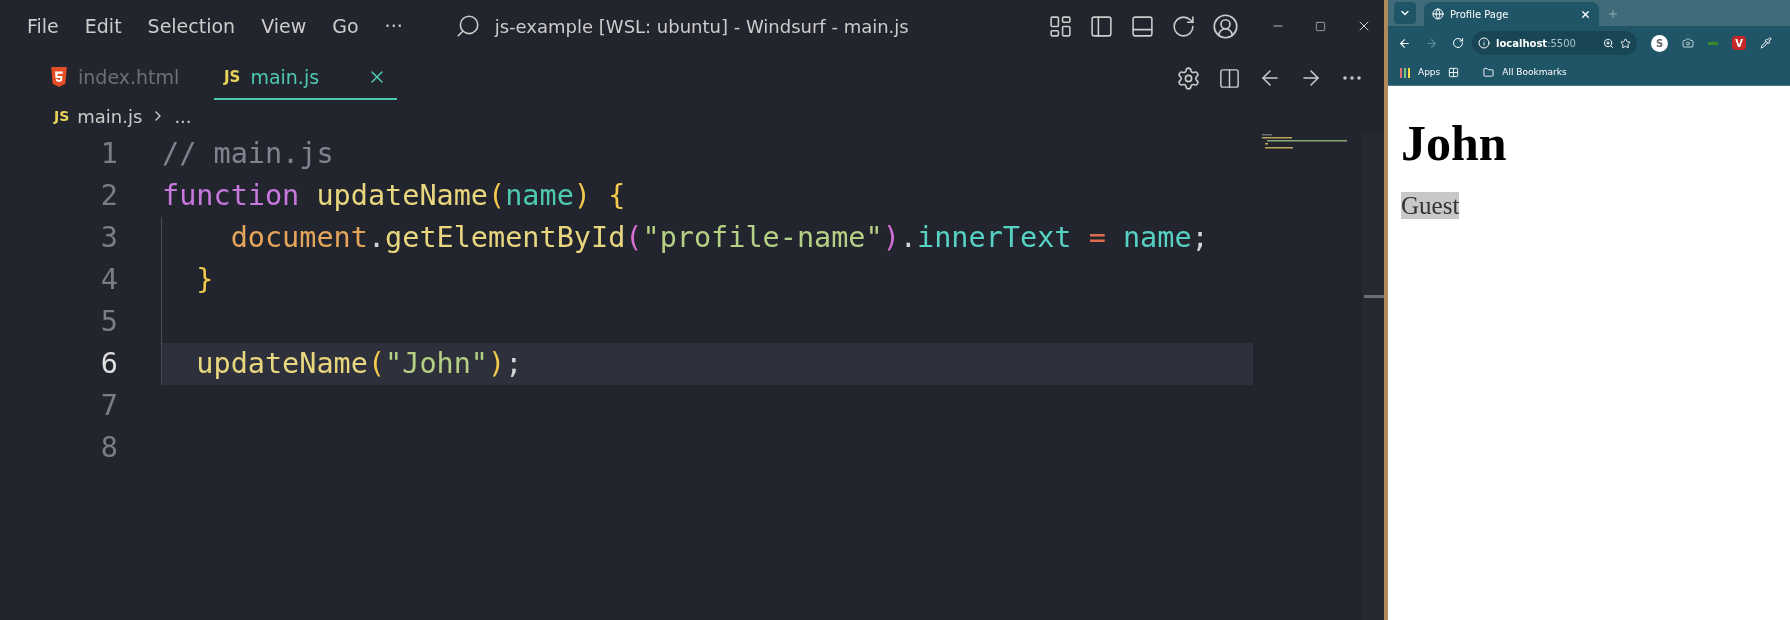  Describe the element at coordinates (110, 116) in the screenshot. I see `breadcrumb-item: main.js` at that location.